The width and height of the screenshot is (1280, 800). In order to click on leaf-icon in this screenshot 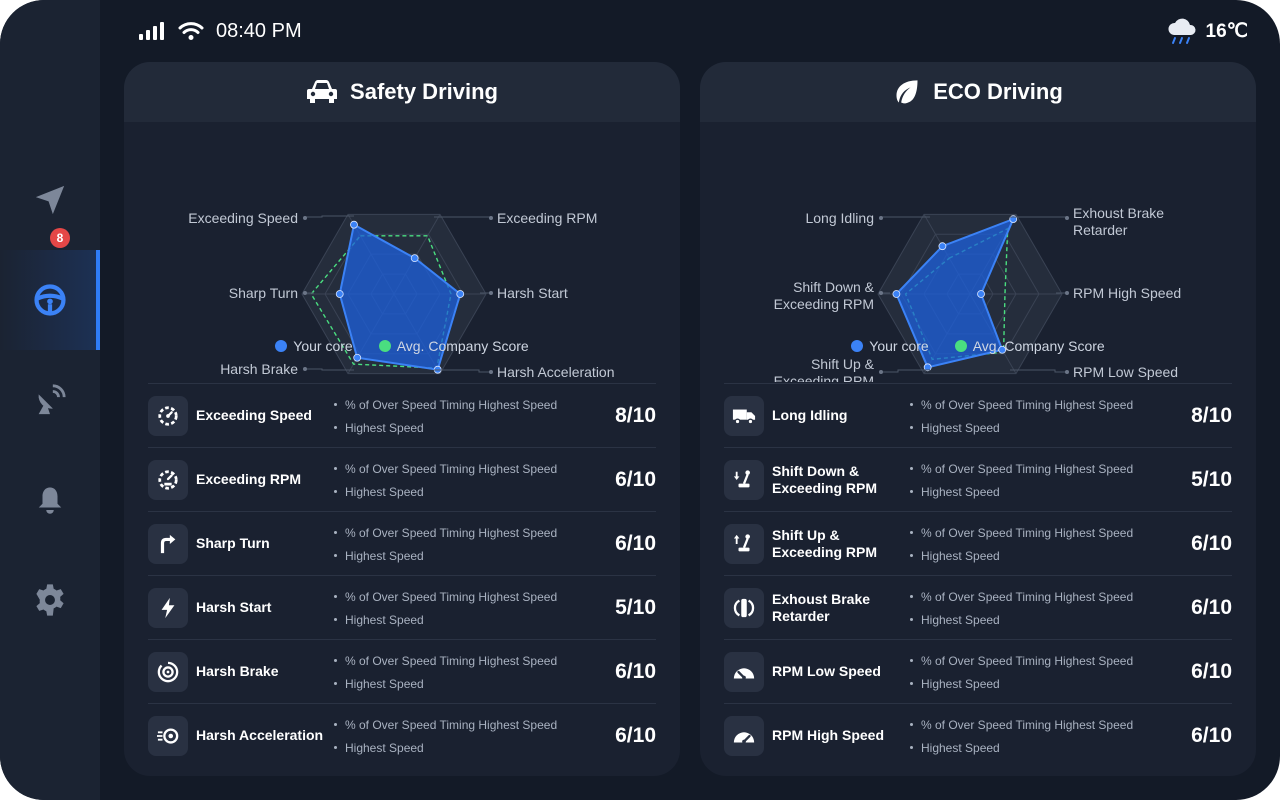, I will do `click(907, 92)`.